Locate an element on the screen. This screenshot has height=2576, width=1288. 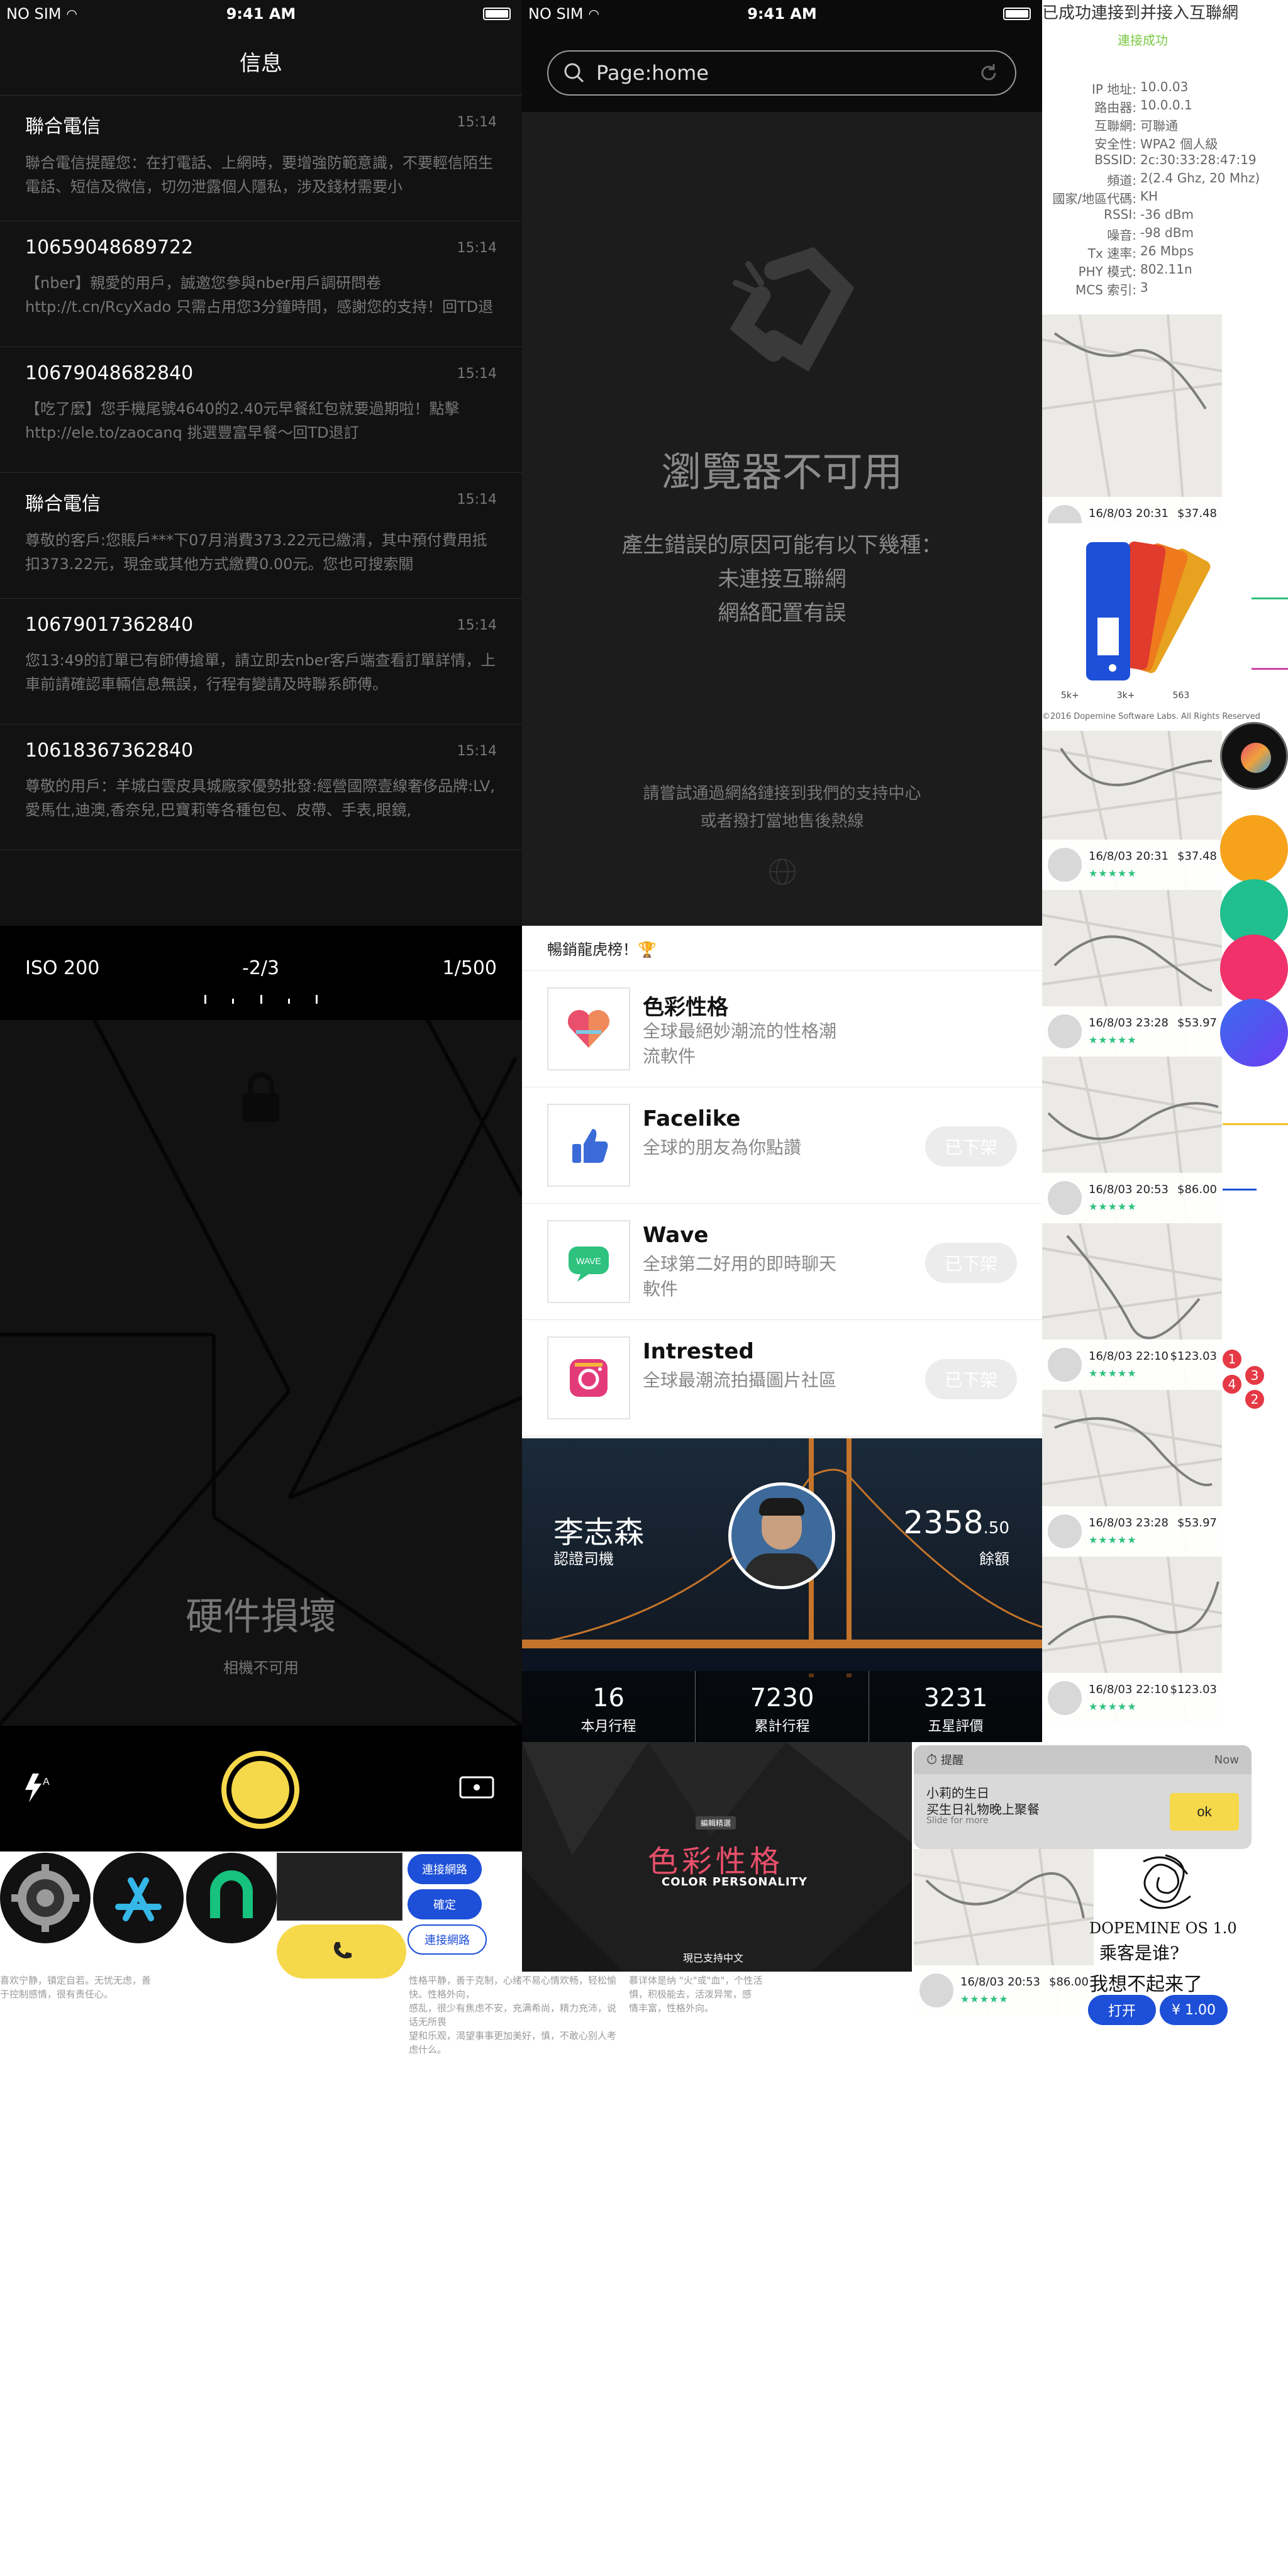
banner-subtitle: COLOR PERSONALITY is located at coordinates (735, 1882).